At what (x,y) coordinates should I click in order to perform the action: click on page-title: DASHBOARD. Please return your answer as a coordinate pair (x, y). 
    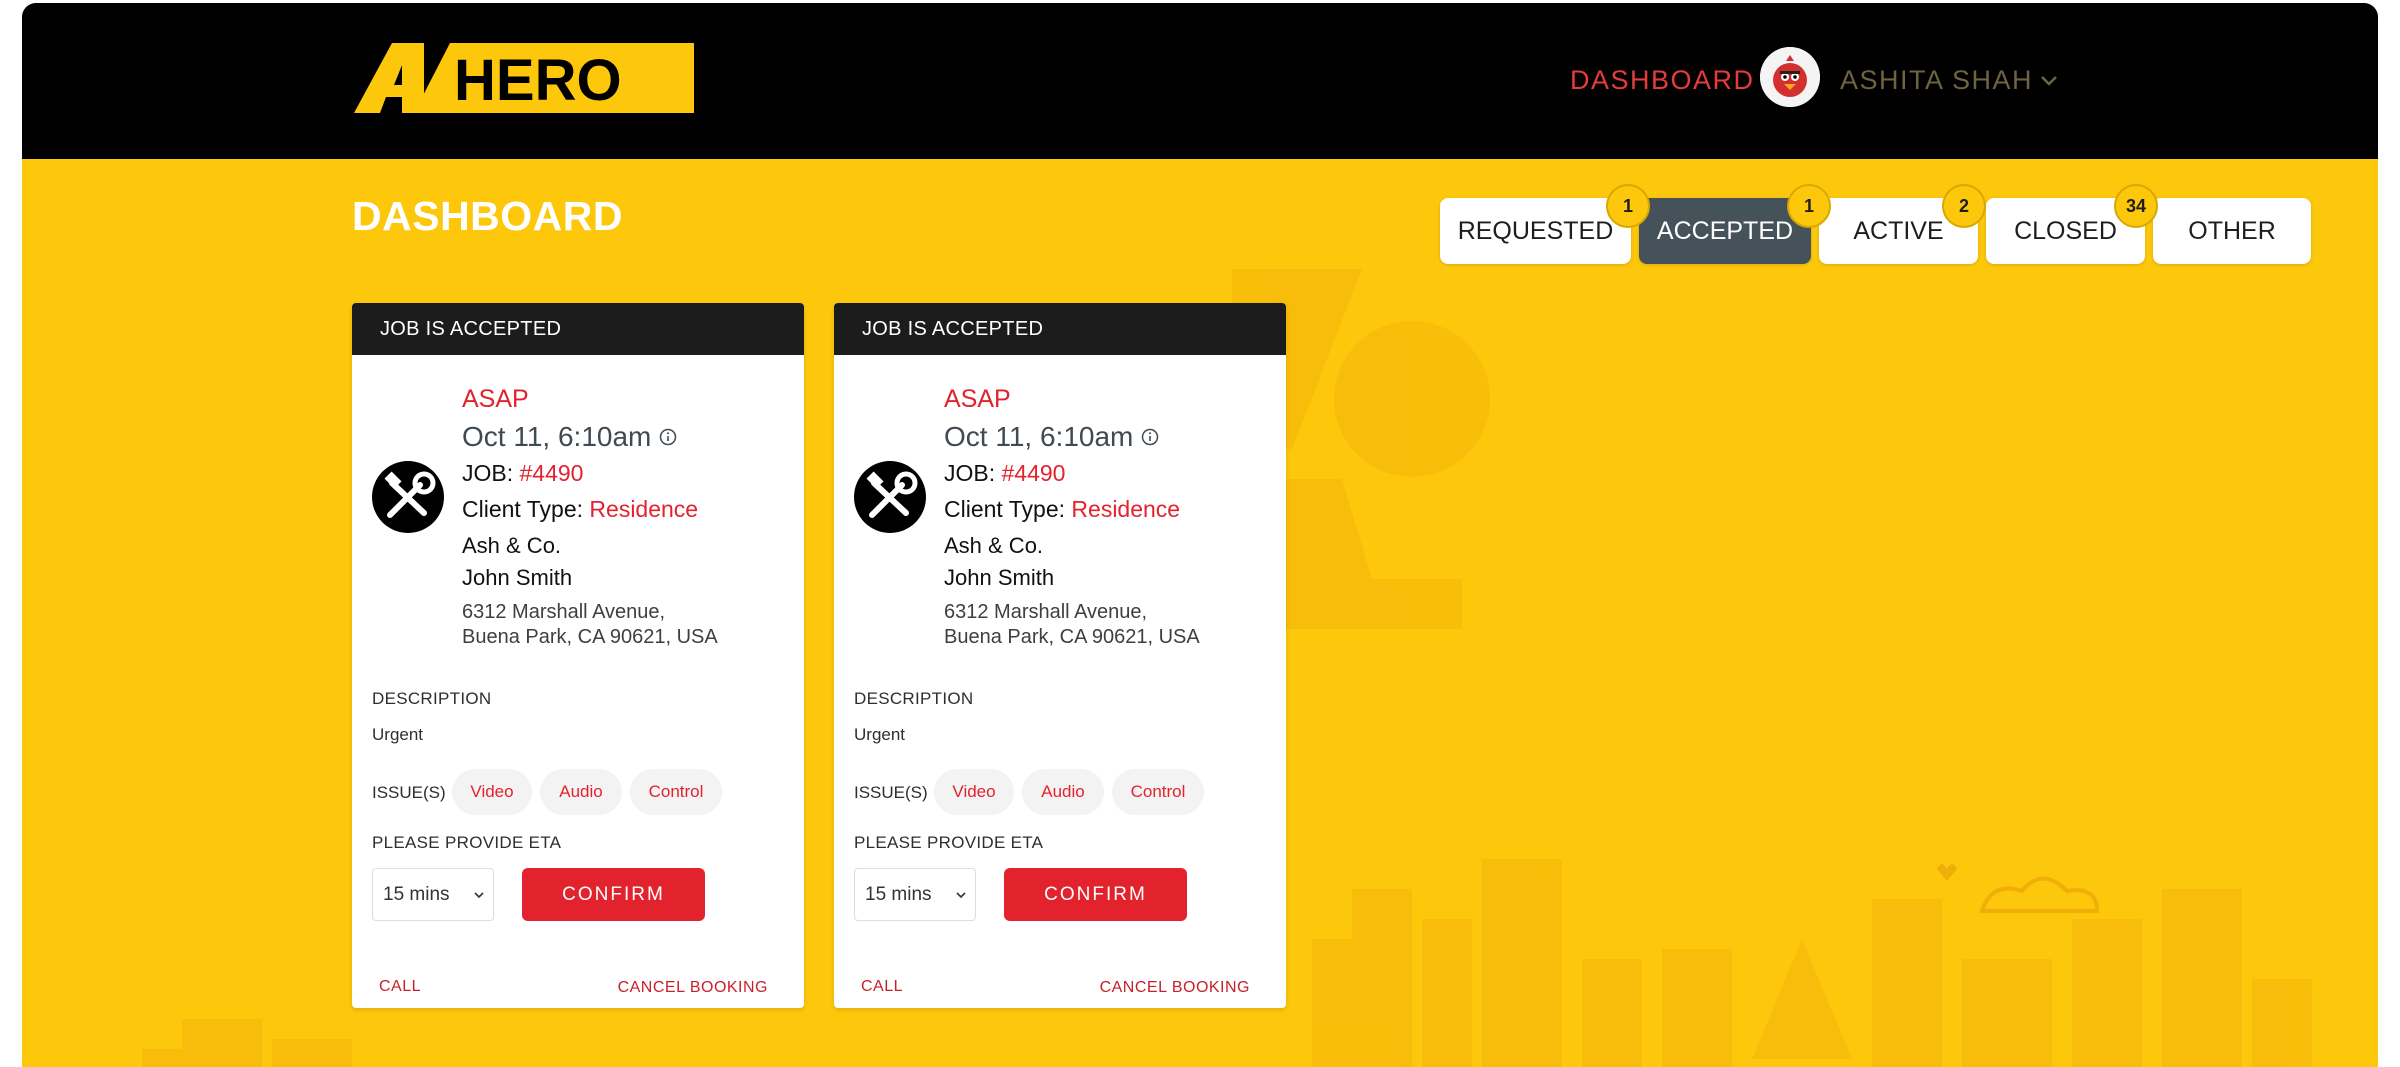
    Looking at the image, I should click on (487, 216).